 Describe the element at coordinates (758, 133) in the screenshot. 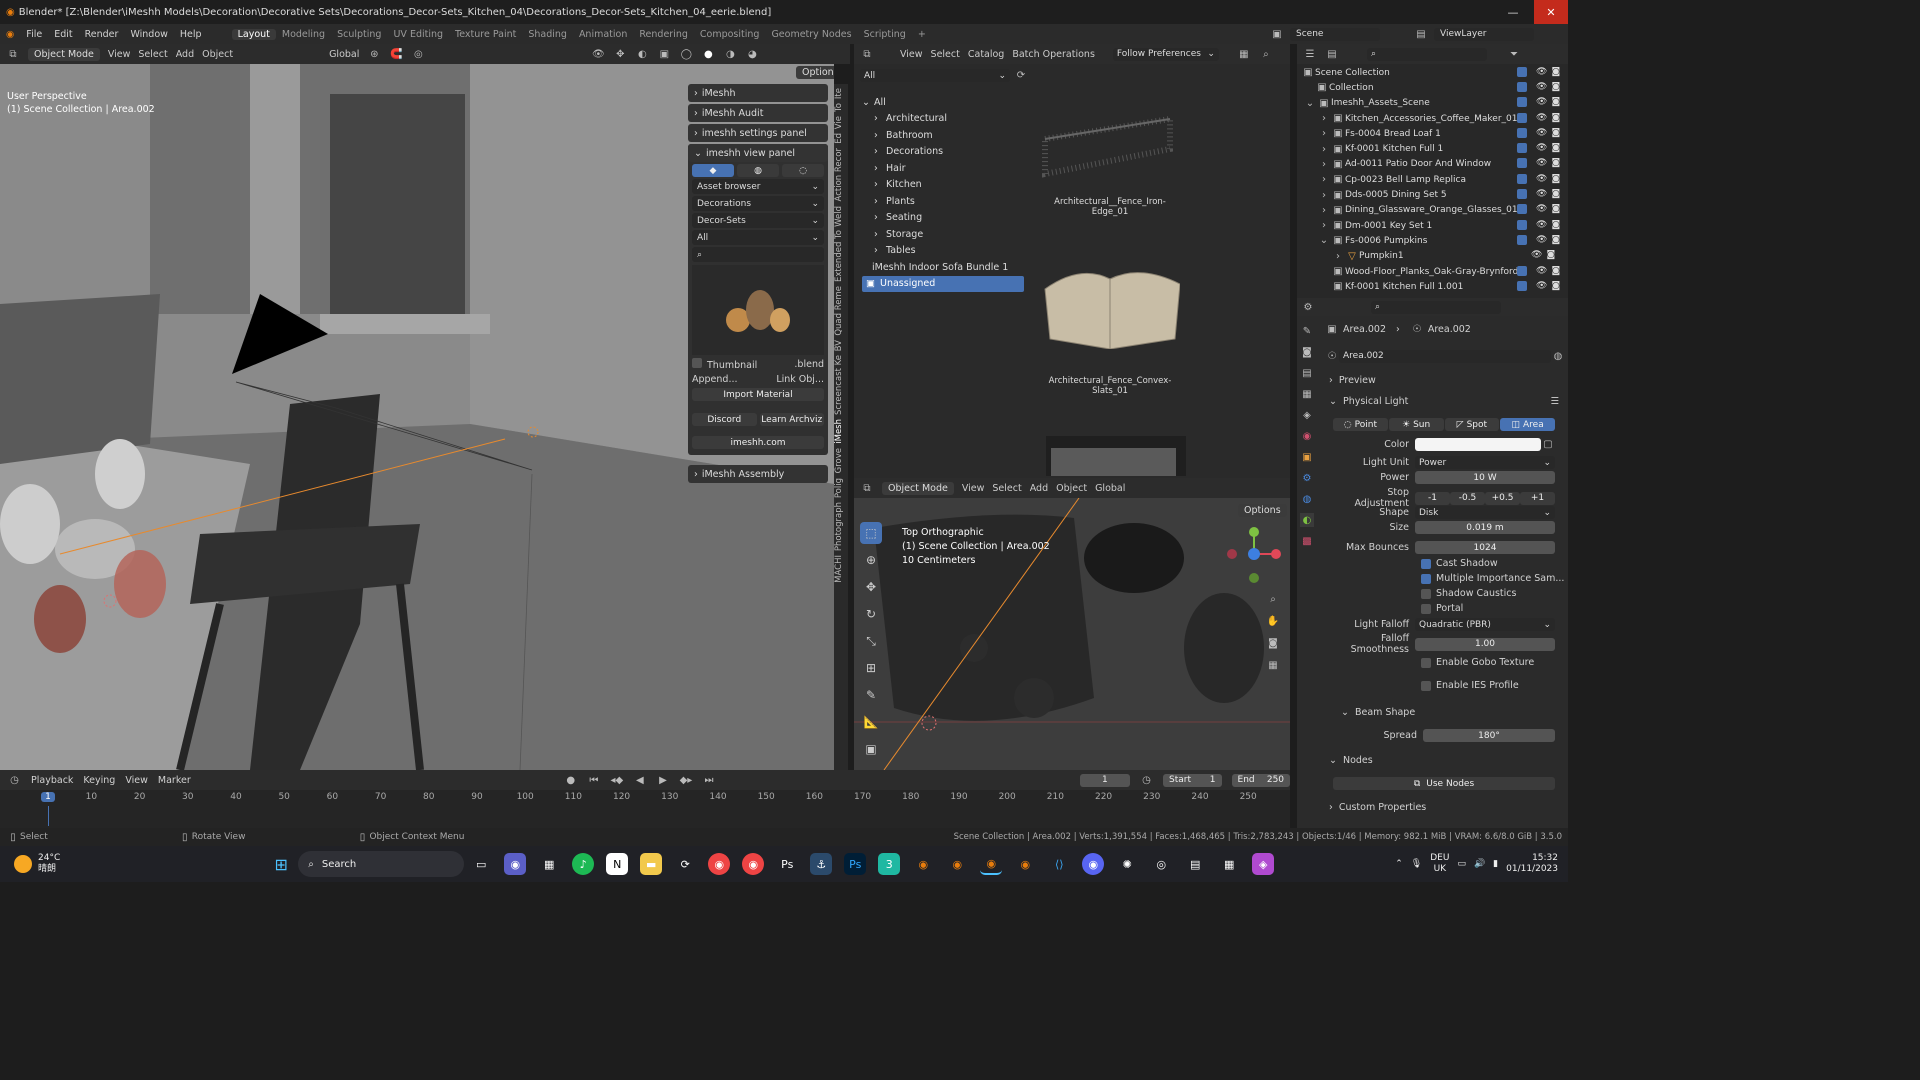

I see `panel-imeshh-settings: › imeshh settings panel` at that location.